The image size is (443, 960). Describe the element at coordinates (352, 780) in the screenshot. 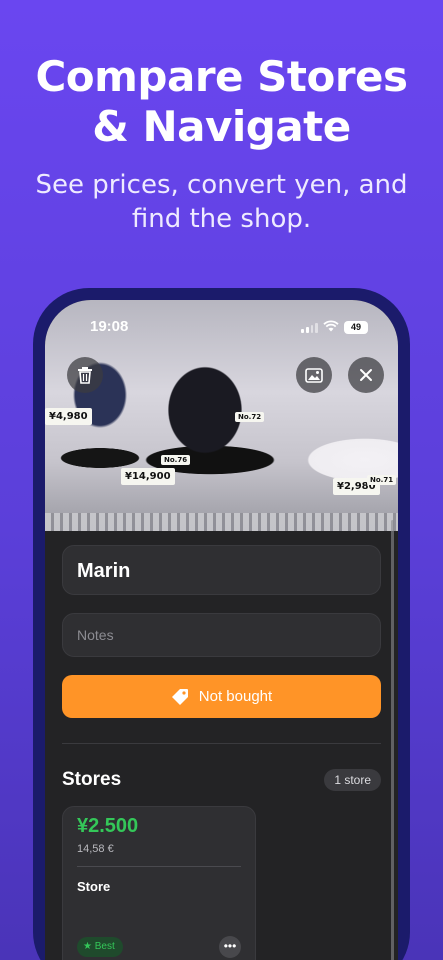

I see `store-count-badge: 1 store` at that location.